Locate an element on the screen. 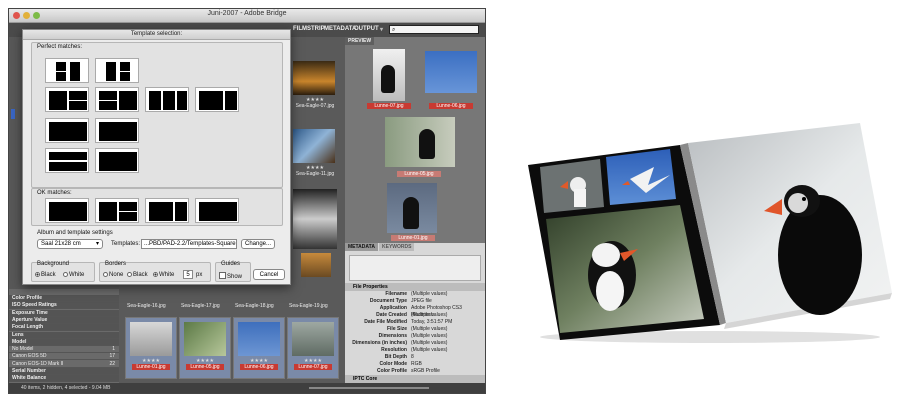  filter-label: Serial Number is located at coordinates (29, 371).